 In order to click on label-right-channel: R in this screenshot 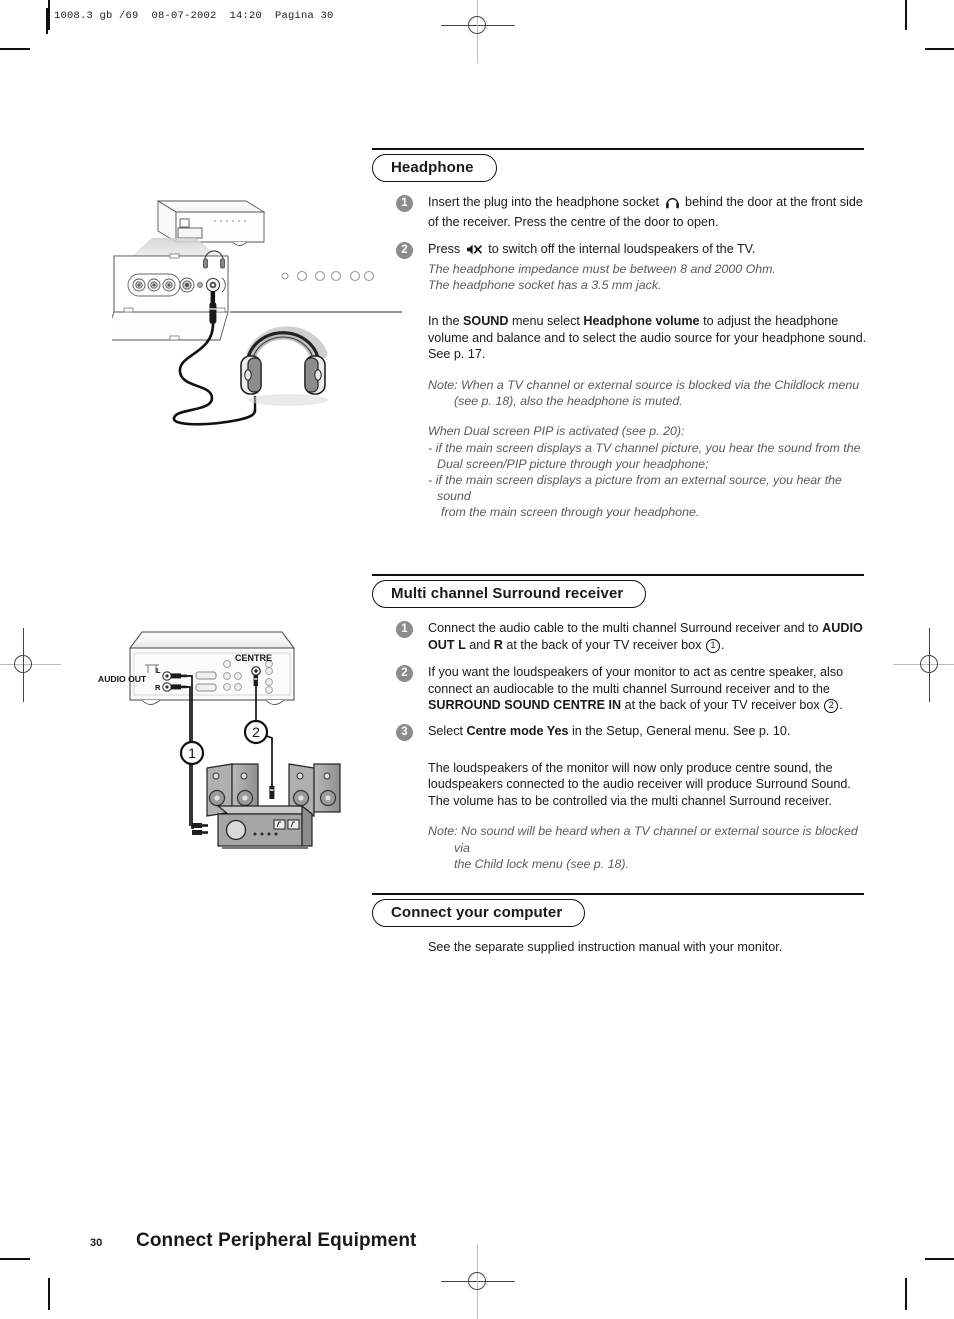, I will do `click(158, 687)`.